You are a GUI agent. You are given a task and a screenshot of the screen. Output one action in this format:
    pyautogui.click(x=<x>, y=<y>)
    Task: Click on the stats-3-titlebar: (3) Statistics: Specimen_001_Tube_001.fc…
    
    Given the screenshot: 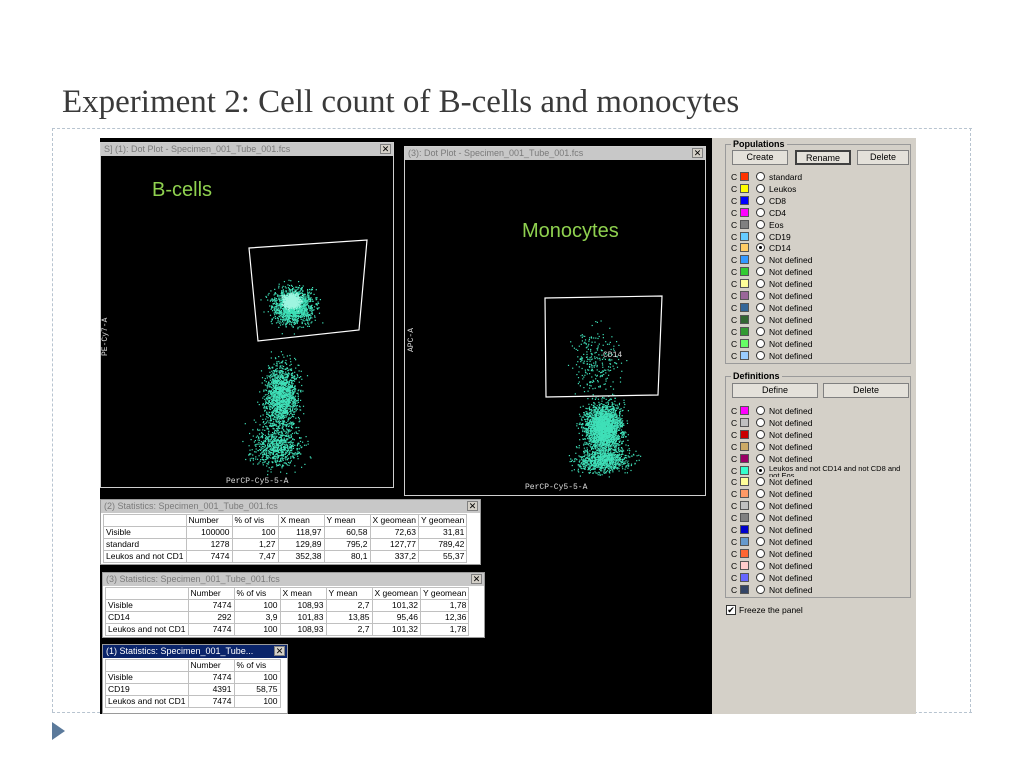 What is the action you would take?
    pyautogui.click(x=293, y=579)
    